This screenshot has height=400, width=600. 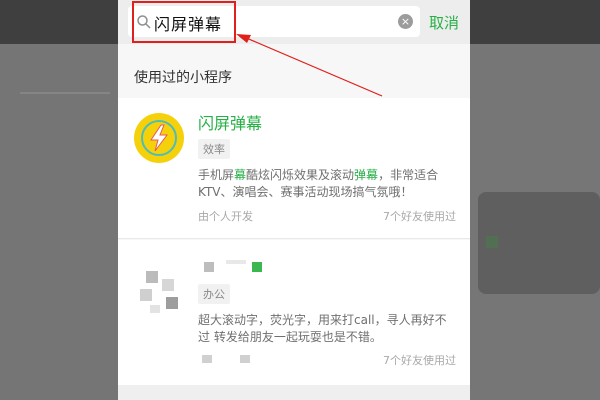 What do you see at coordinates (539, 243) in the screenshot?
I see `background-card` at bounding box center [539, 243].